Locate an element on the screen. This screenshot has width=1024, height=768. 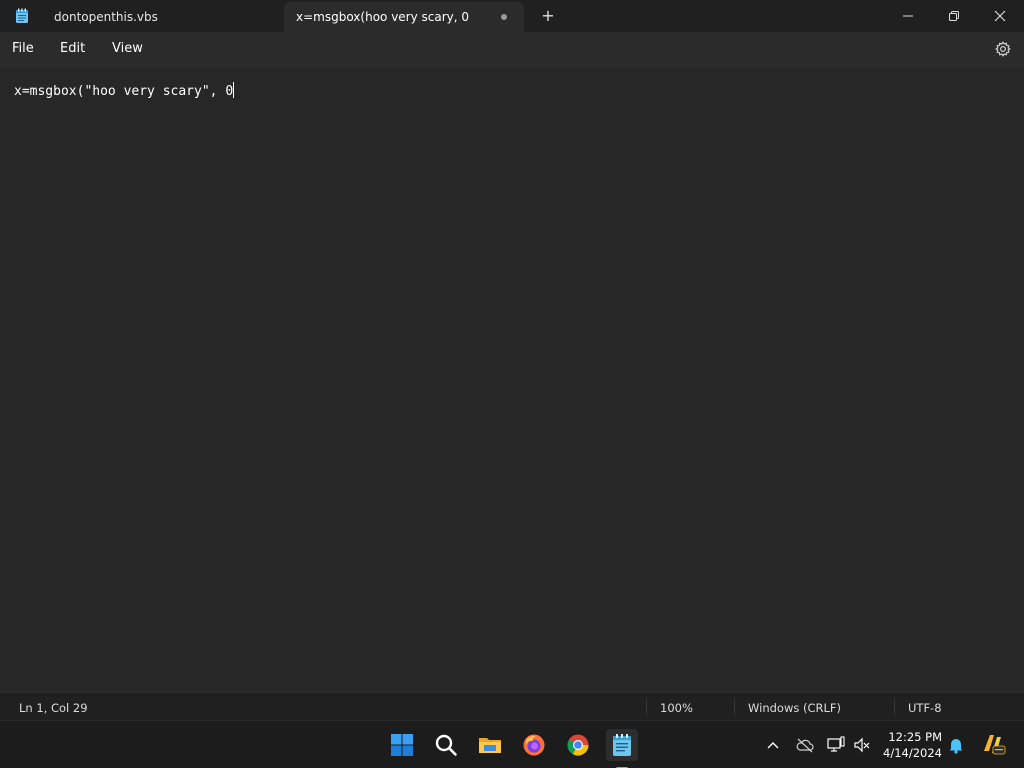
menu-view: View is located at coordinates (127, 48).